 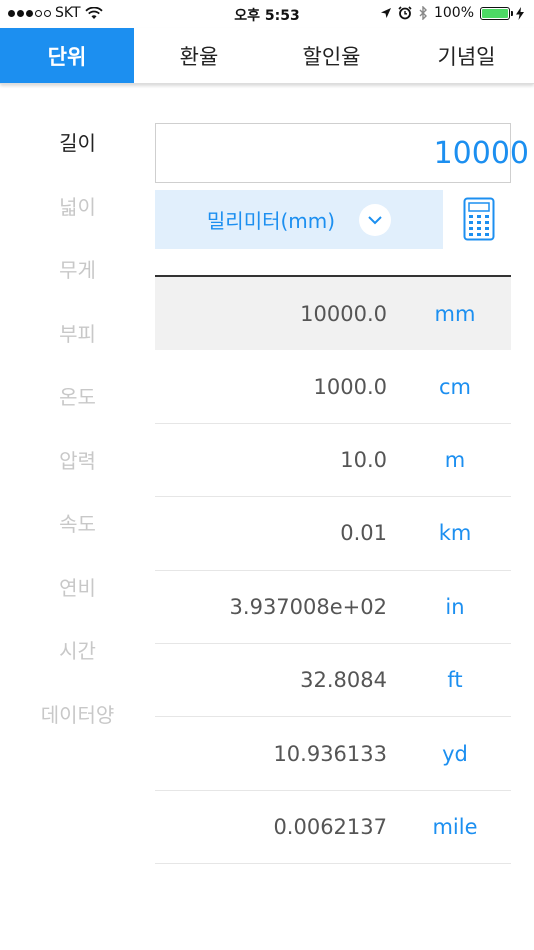 What do you see at coordinates (385, 13) in the screenshot?
I see `location-arrow-icon` at bounding box center [385, 13].